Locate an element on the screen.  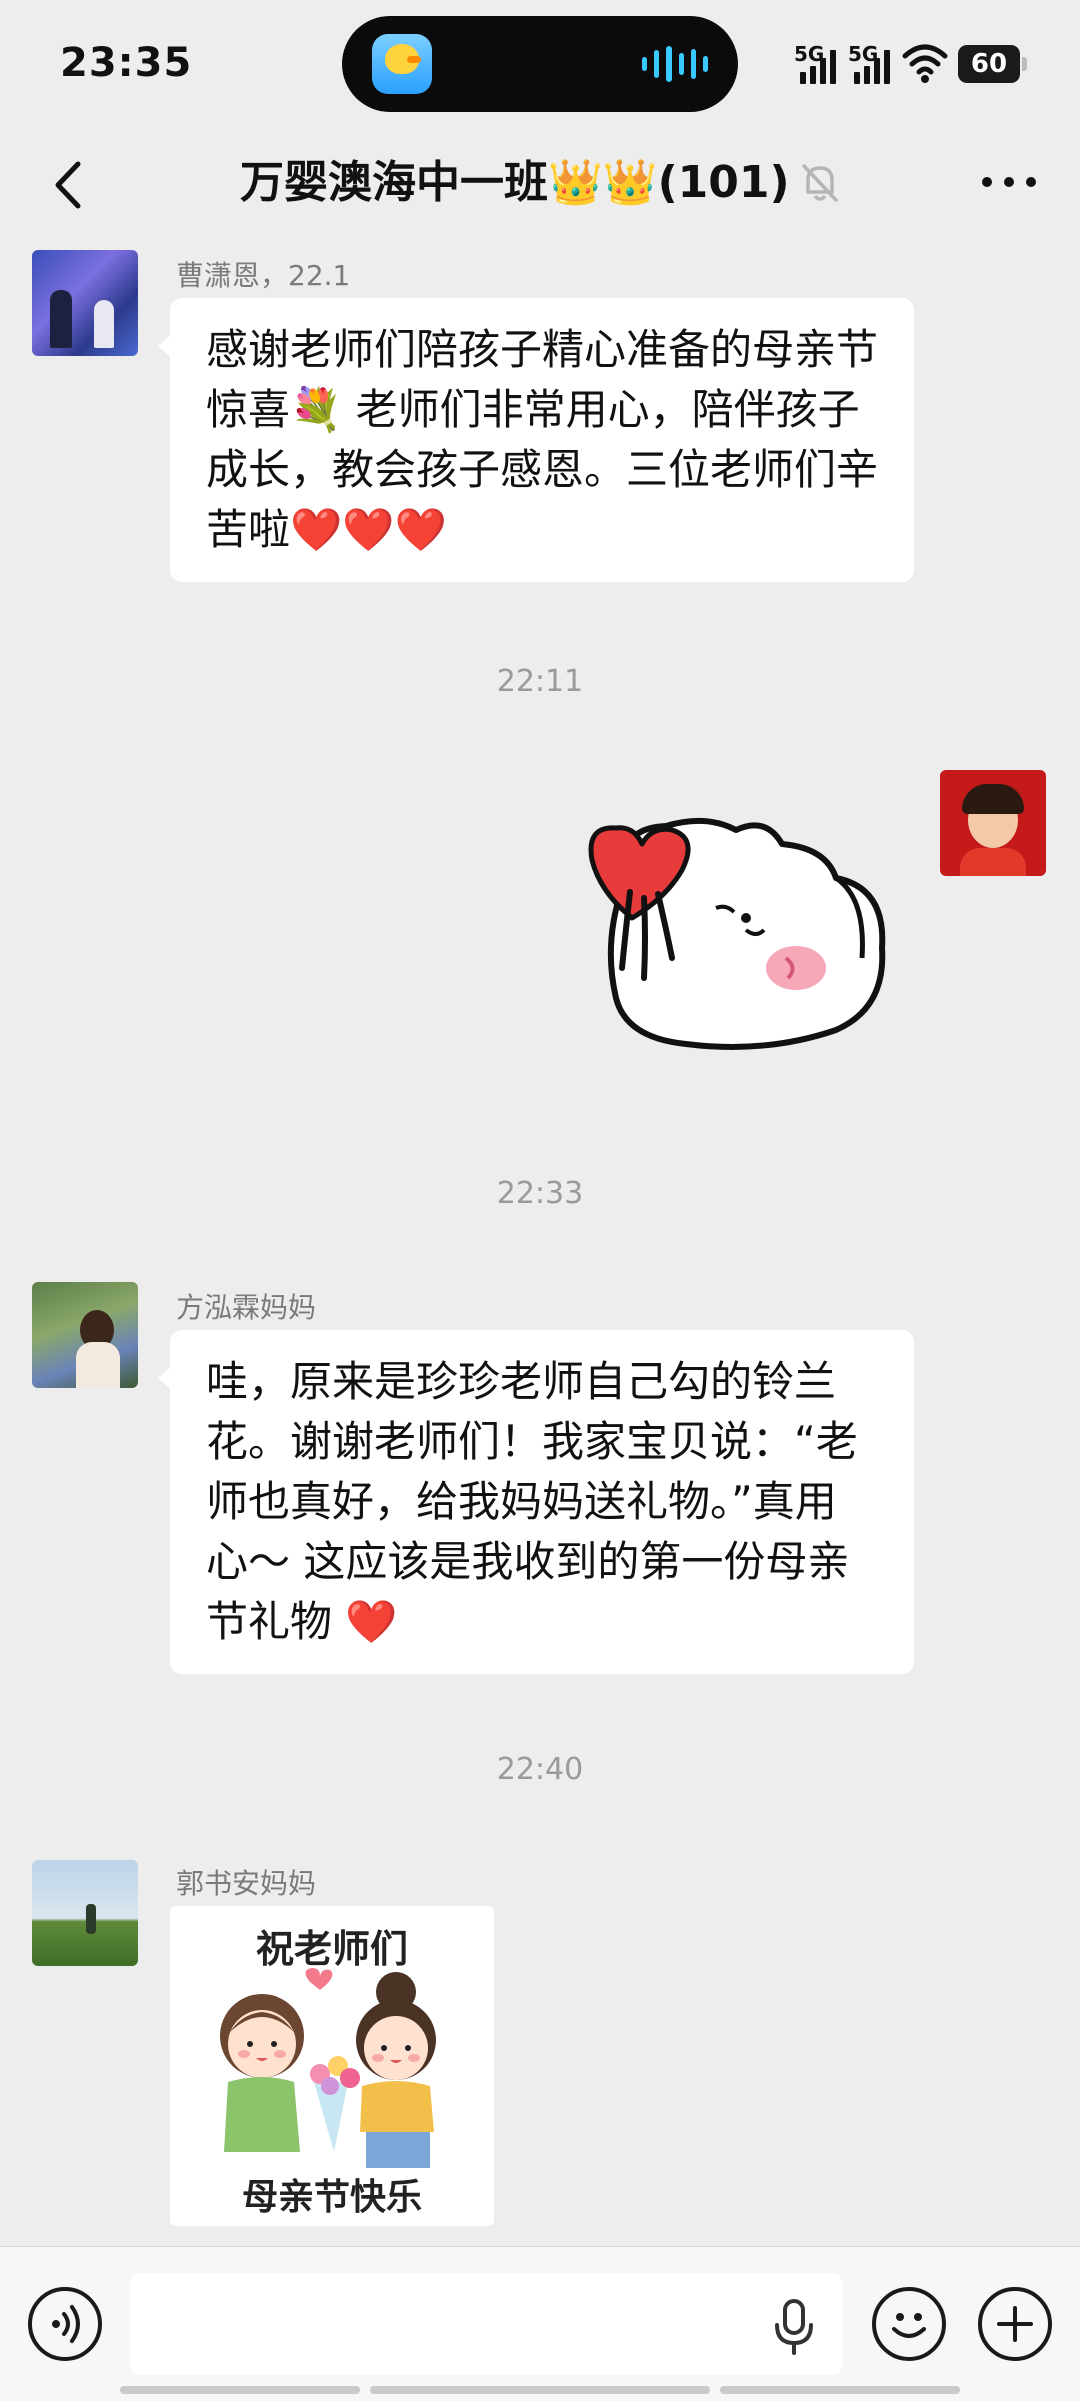
microphone-icon is located at coordinates (794, 2327).